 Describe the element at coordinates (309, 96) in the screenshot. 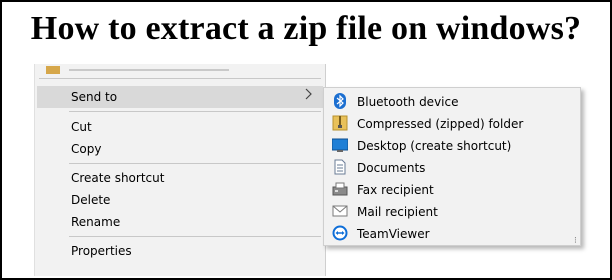

I see `chevron-right-icon` at that location.